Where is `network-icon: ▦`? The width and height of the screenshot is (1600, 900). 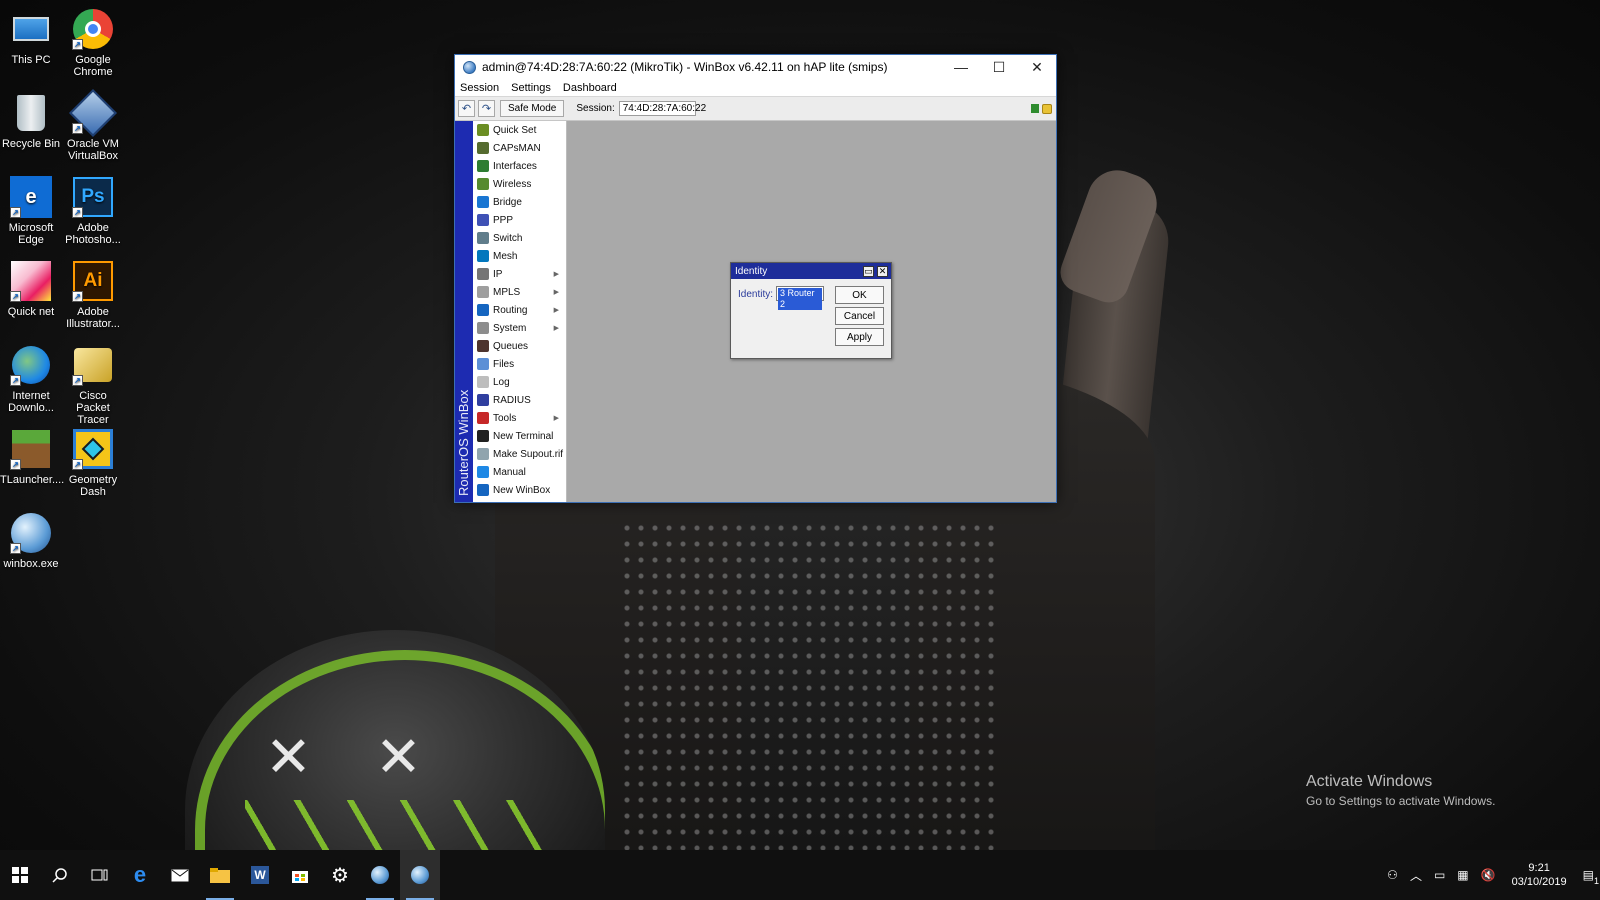 network-icon: ▦ is located at coordinates (1462, 875).